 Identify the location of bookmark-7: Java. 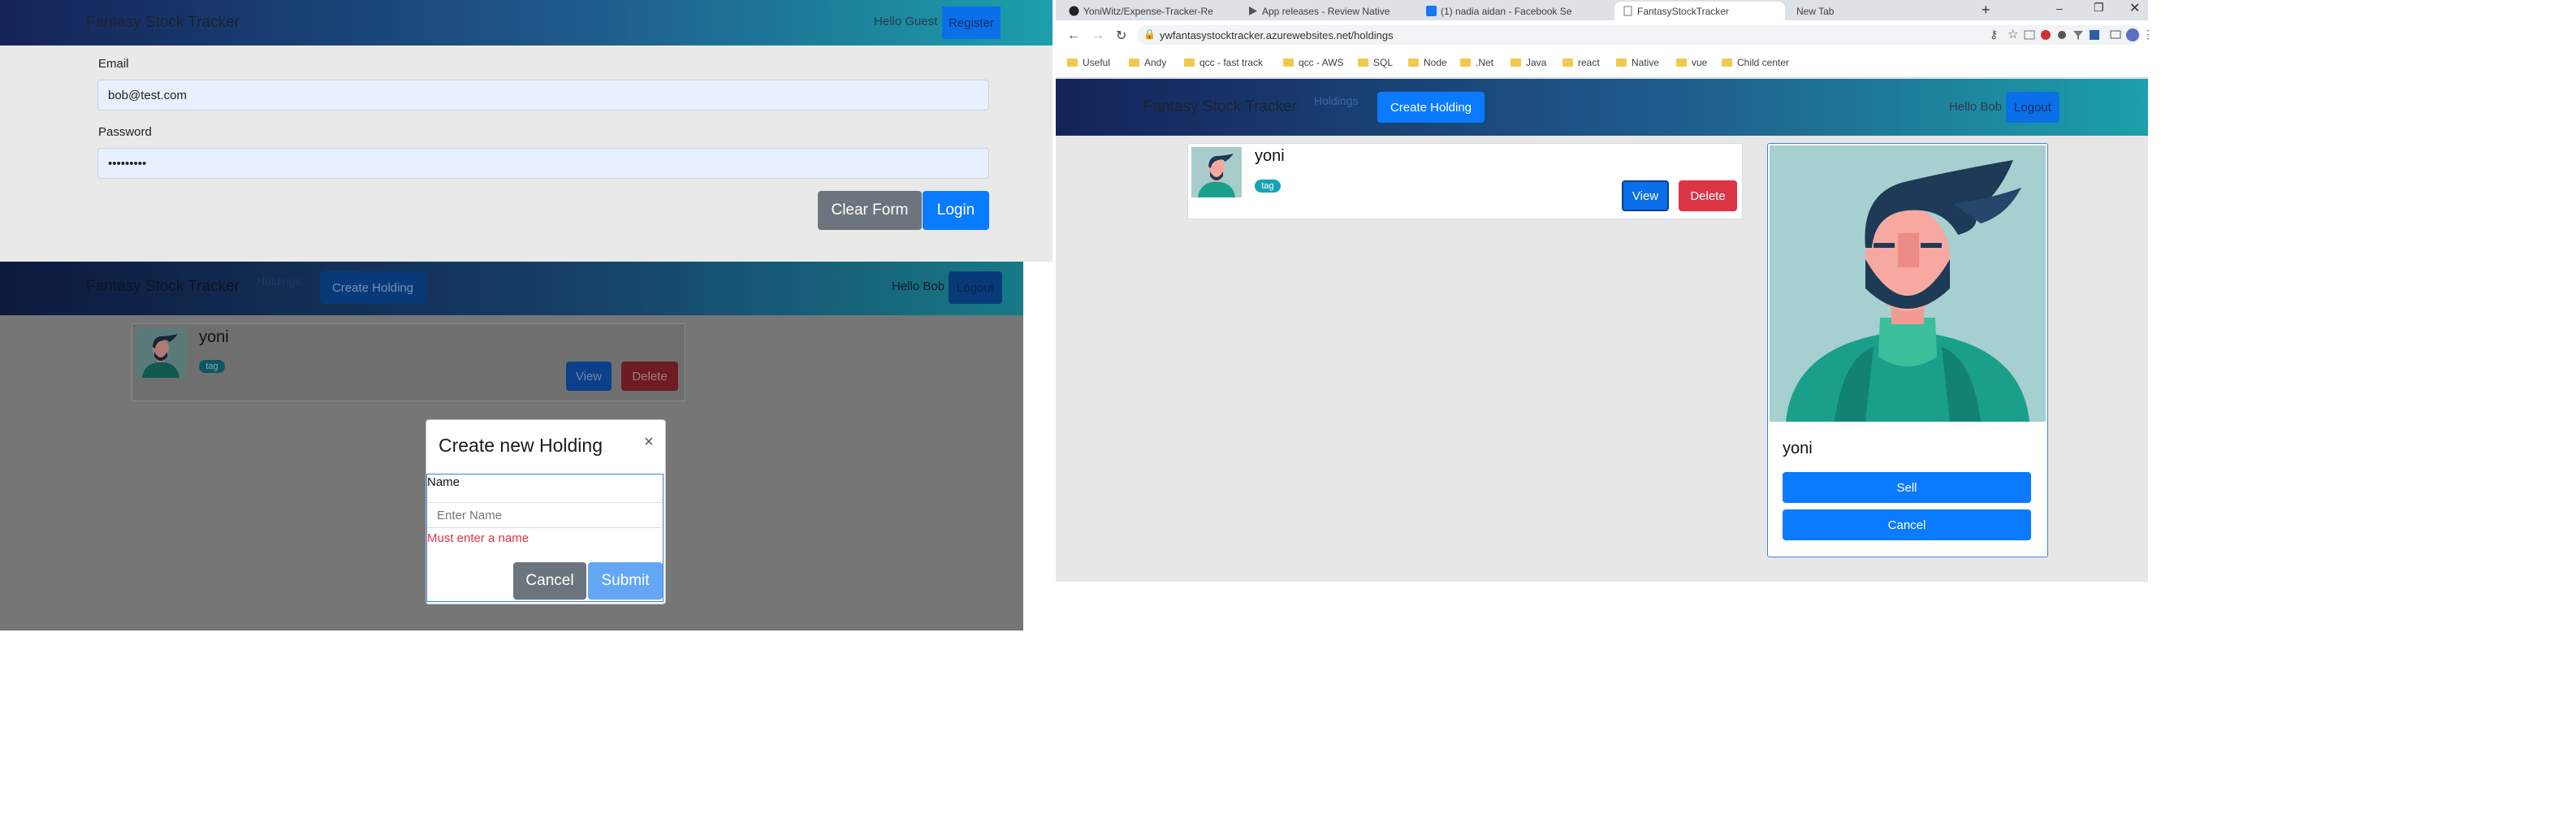
(1529, 63).